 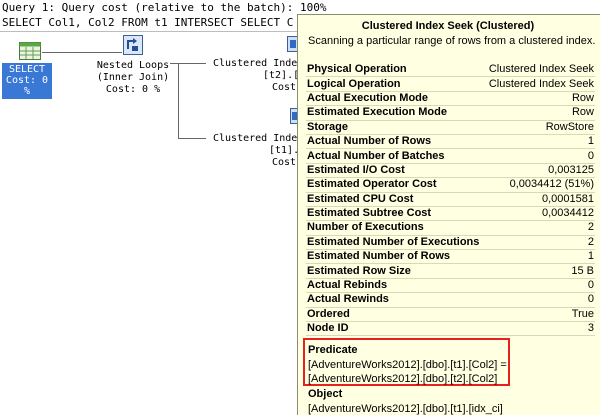 I want to click on property-key: Node ID, so click(x=395, y=329).